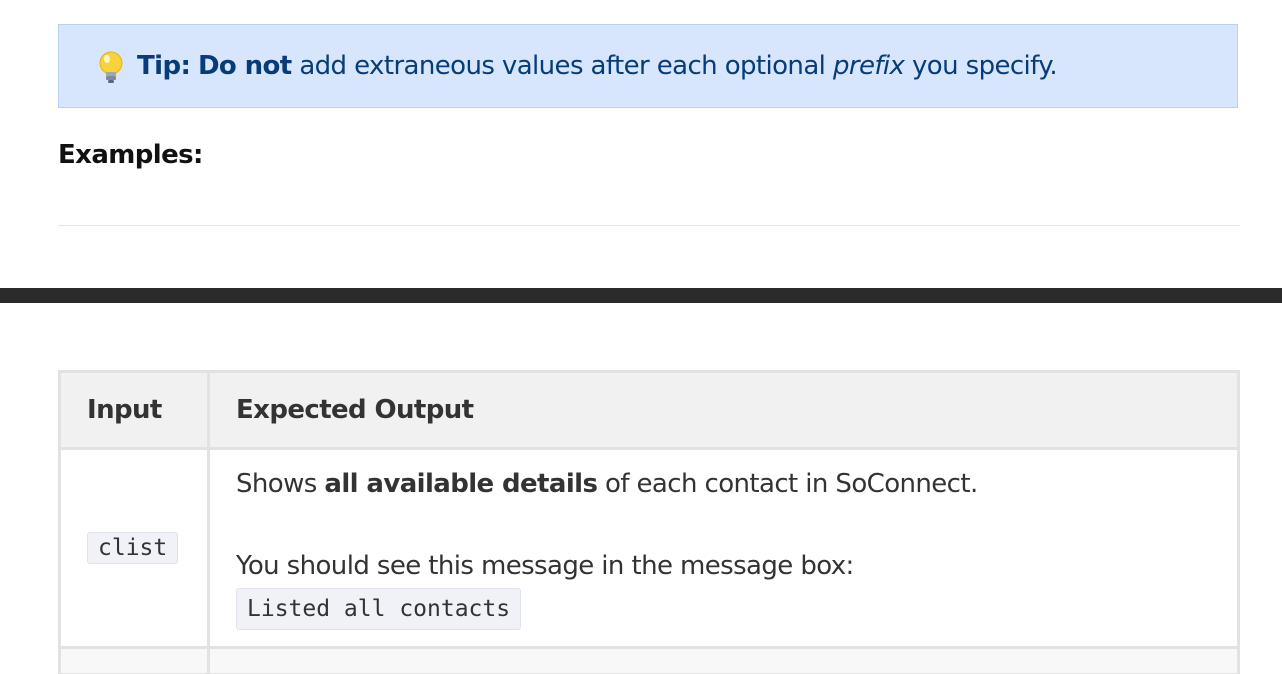 This screenshot has width=1282, height=674. What do you see at coordinates (379, 609) in the screenshot?
I see `expected-message: Listed all contacts` at bounding box center [379, 609].